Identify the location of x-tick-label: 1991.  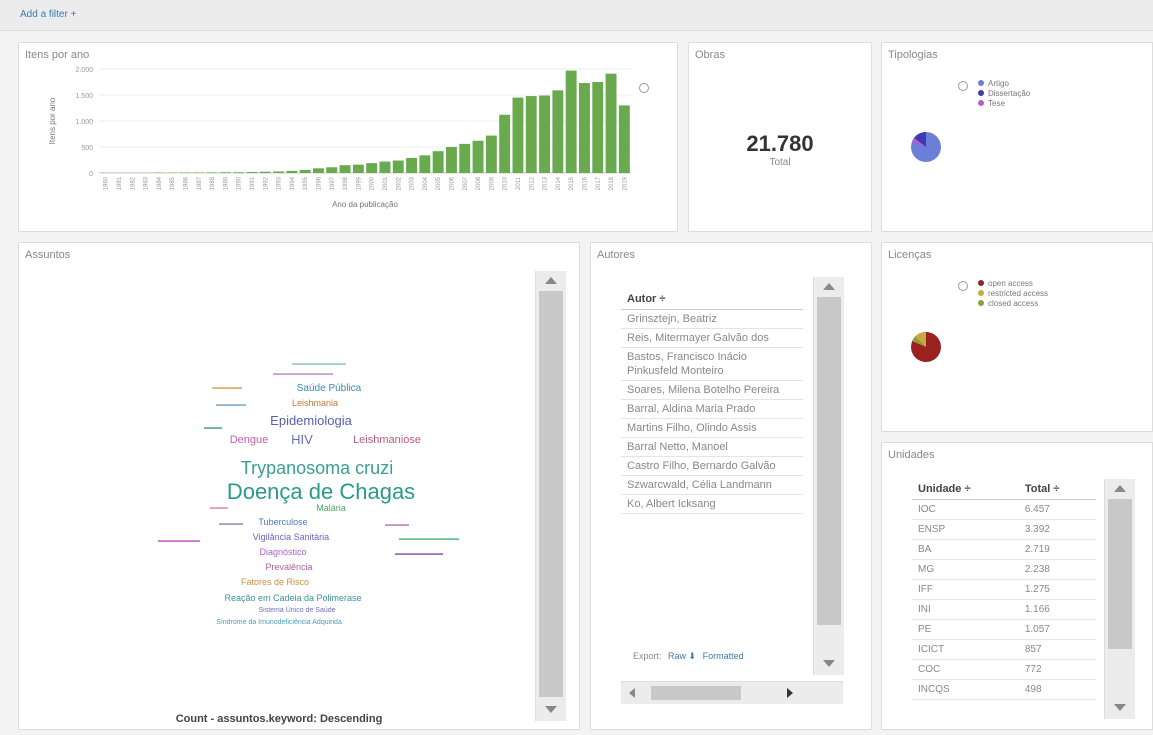
(253, 183).